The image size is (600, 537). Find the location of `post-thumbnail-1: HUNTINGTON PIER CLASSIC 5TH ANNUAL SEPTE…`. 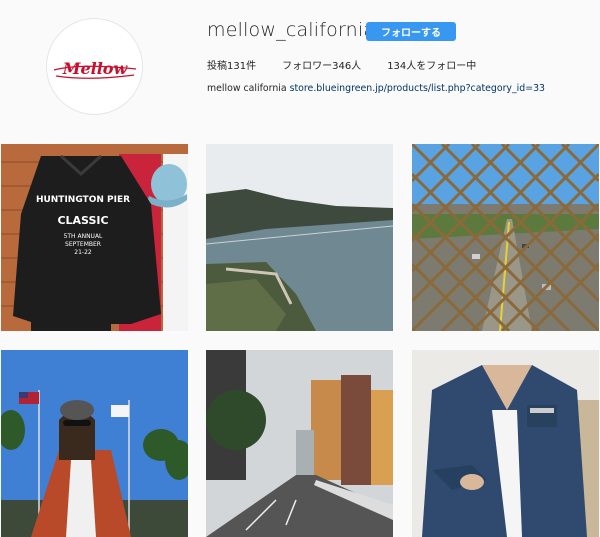

post-thumbnail-1: HUNTINGTON PIER CLASSIC 5TH ANNUAL SEPTE… is located at coordinates (94, 237).